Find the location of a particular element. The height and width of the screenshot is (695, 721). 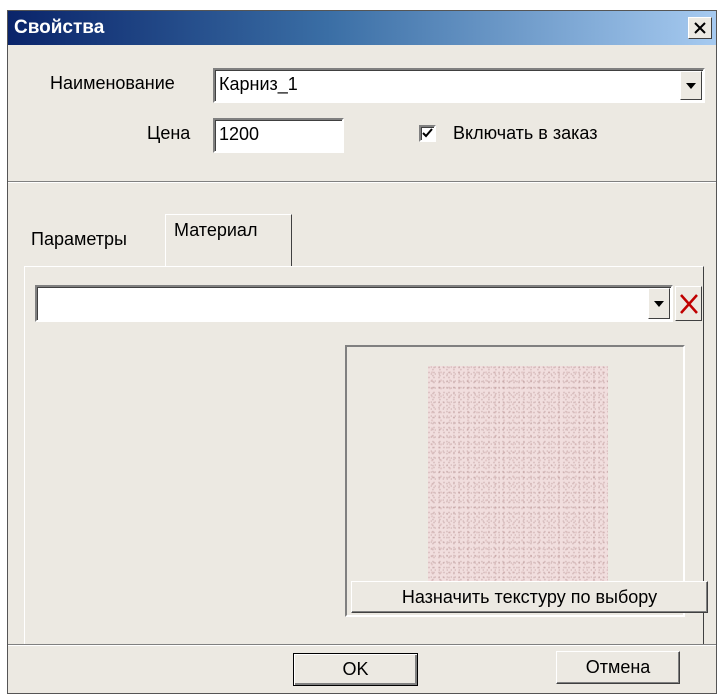

price-value: 1200 is located at coordinates (239, 134).